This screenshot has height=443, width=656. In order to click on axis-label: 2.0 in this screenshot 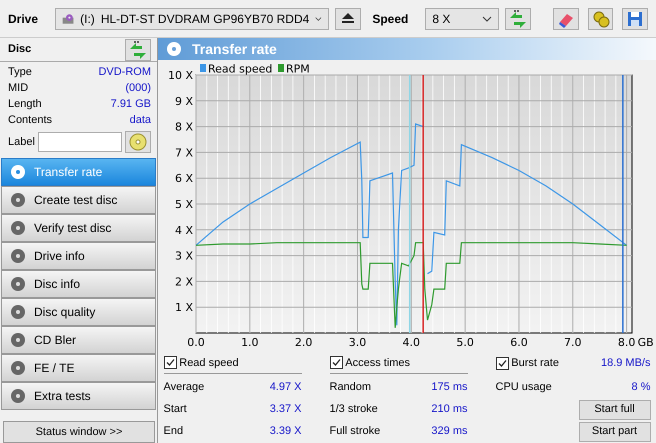, I will do `click(303, 342)`.